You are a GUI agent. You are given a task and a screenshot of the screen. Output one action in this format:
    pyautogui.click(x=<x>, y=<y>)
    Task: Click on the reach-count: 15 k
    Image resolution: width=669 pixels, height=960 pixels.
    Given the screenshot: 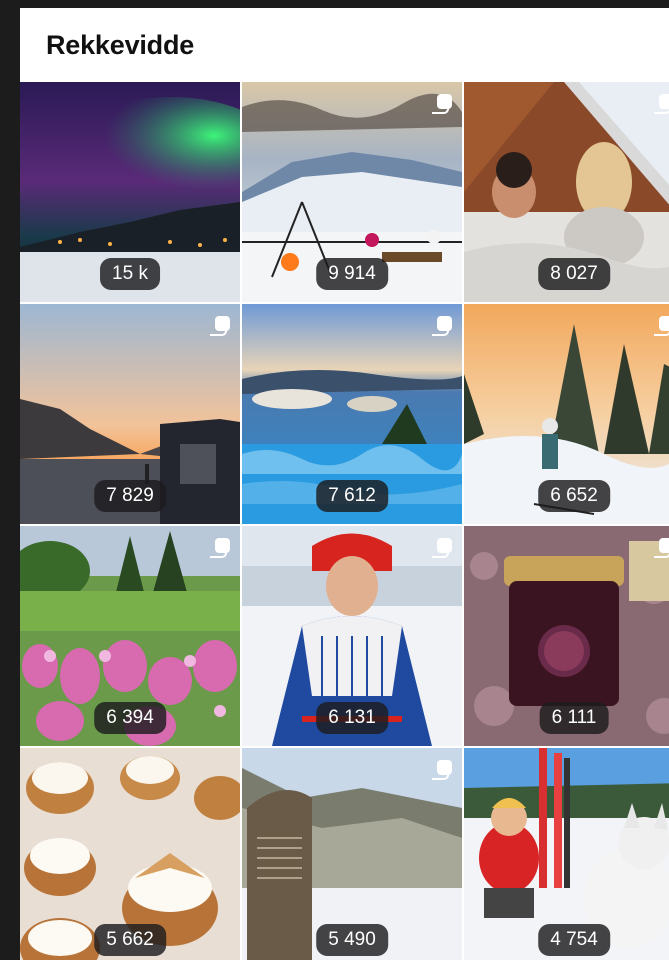 What is the action you would take?
    pyautogui.click(x=130, y=274)
    